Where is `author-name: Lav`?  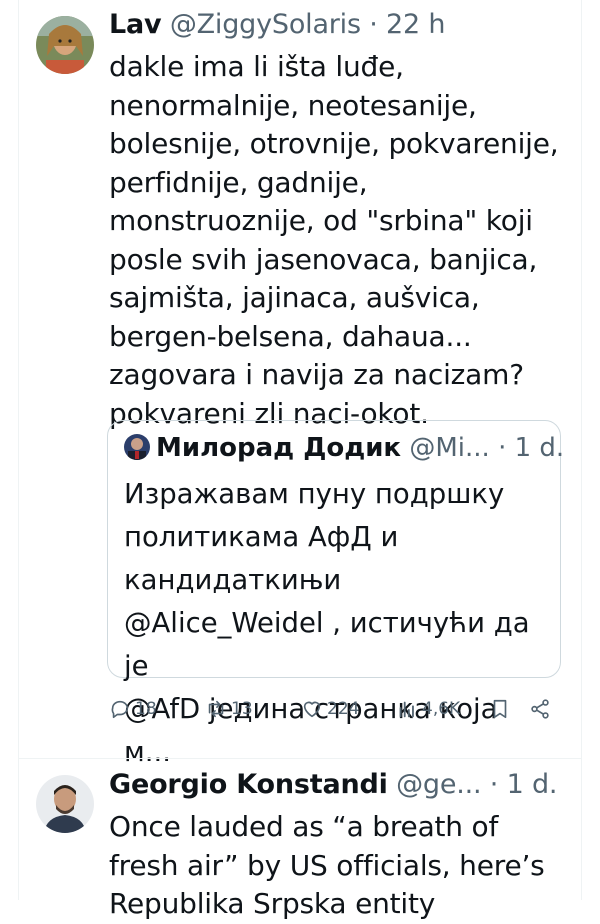
author-name: Lav is located at coordinates (135, 24).